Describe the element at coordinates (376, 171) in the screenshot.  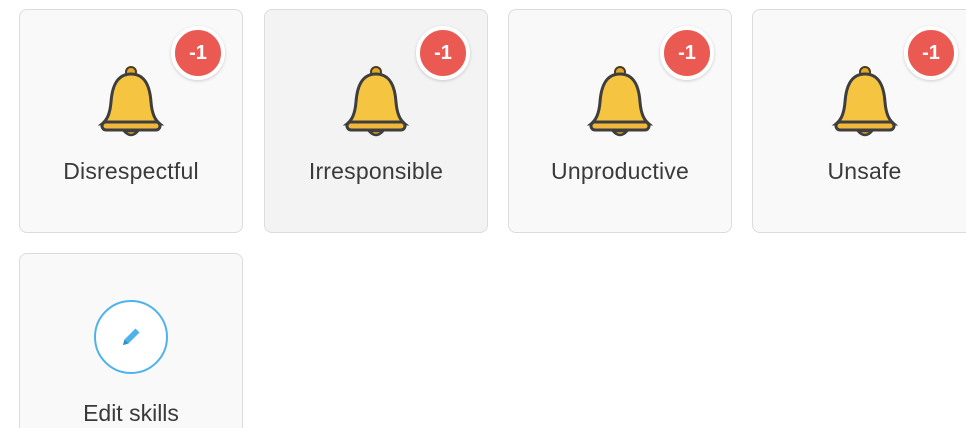
I see `skill-label: Irresponsible` at that location.